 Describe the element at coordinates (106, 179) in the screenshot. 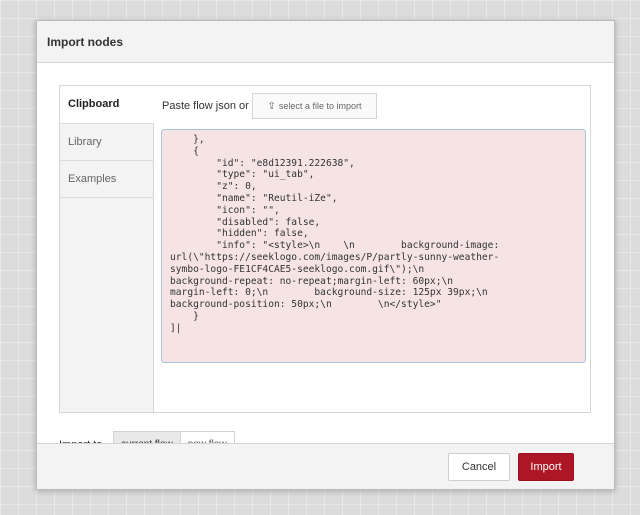

I see `tab-examples: Examples` at that location.